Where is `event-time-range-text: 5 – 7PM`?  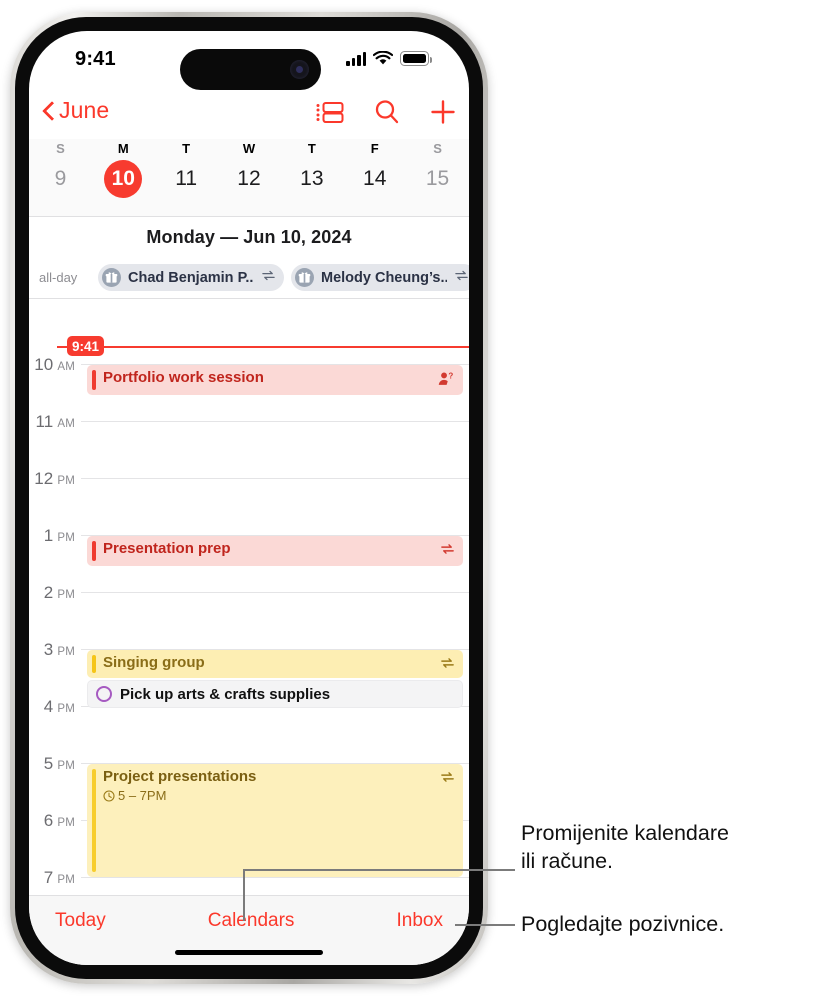
event-time-range-text: 5 – 7PM is located at coordinates (142, 795).